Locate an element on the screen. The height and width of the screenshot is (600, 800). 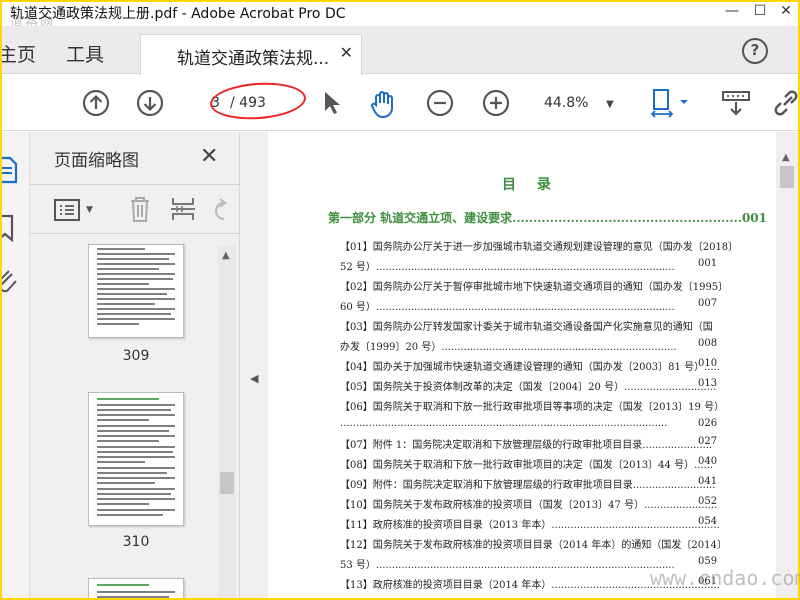
navigation-pane-strip is located at coordinates (16, 365).